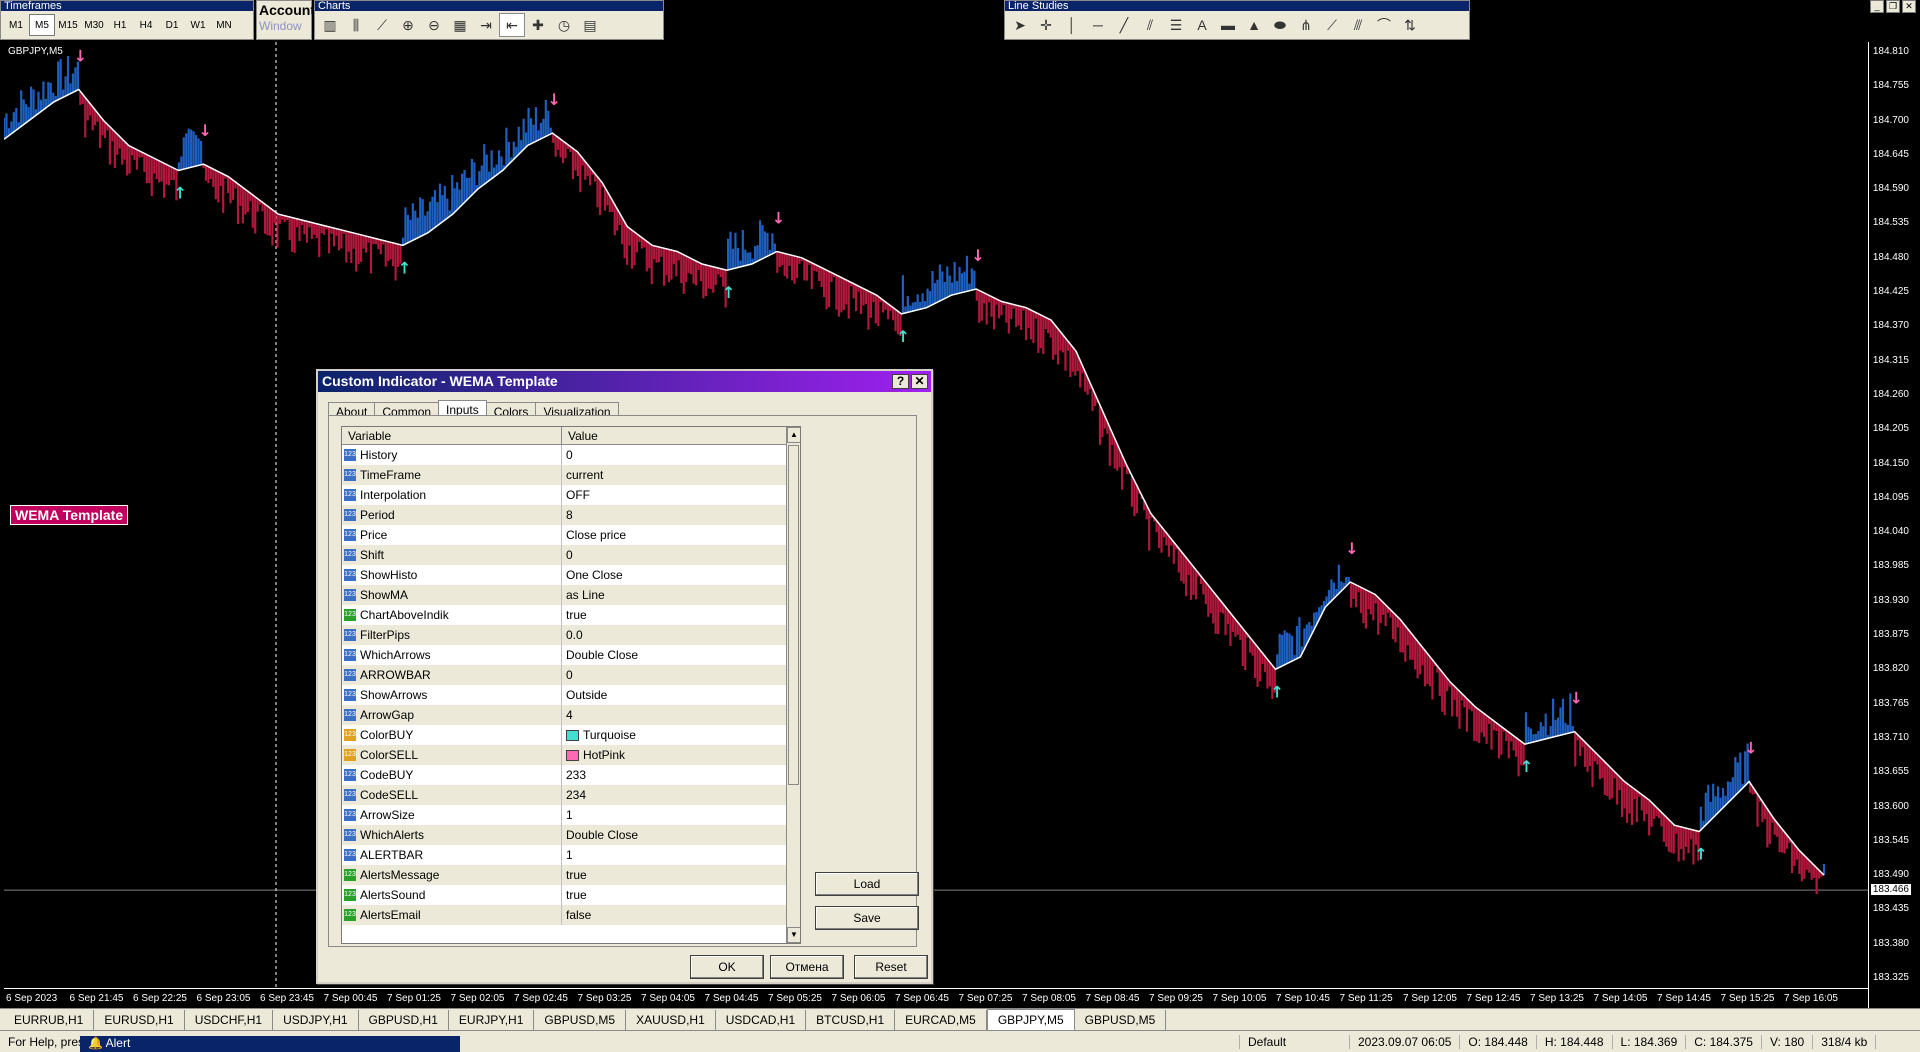  Describe the element at coordinates (564, 25) in the screenshot. I see `periods-icon: ◷` at that location.